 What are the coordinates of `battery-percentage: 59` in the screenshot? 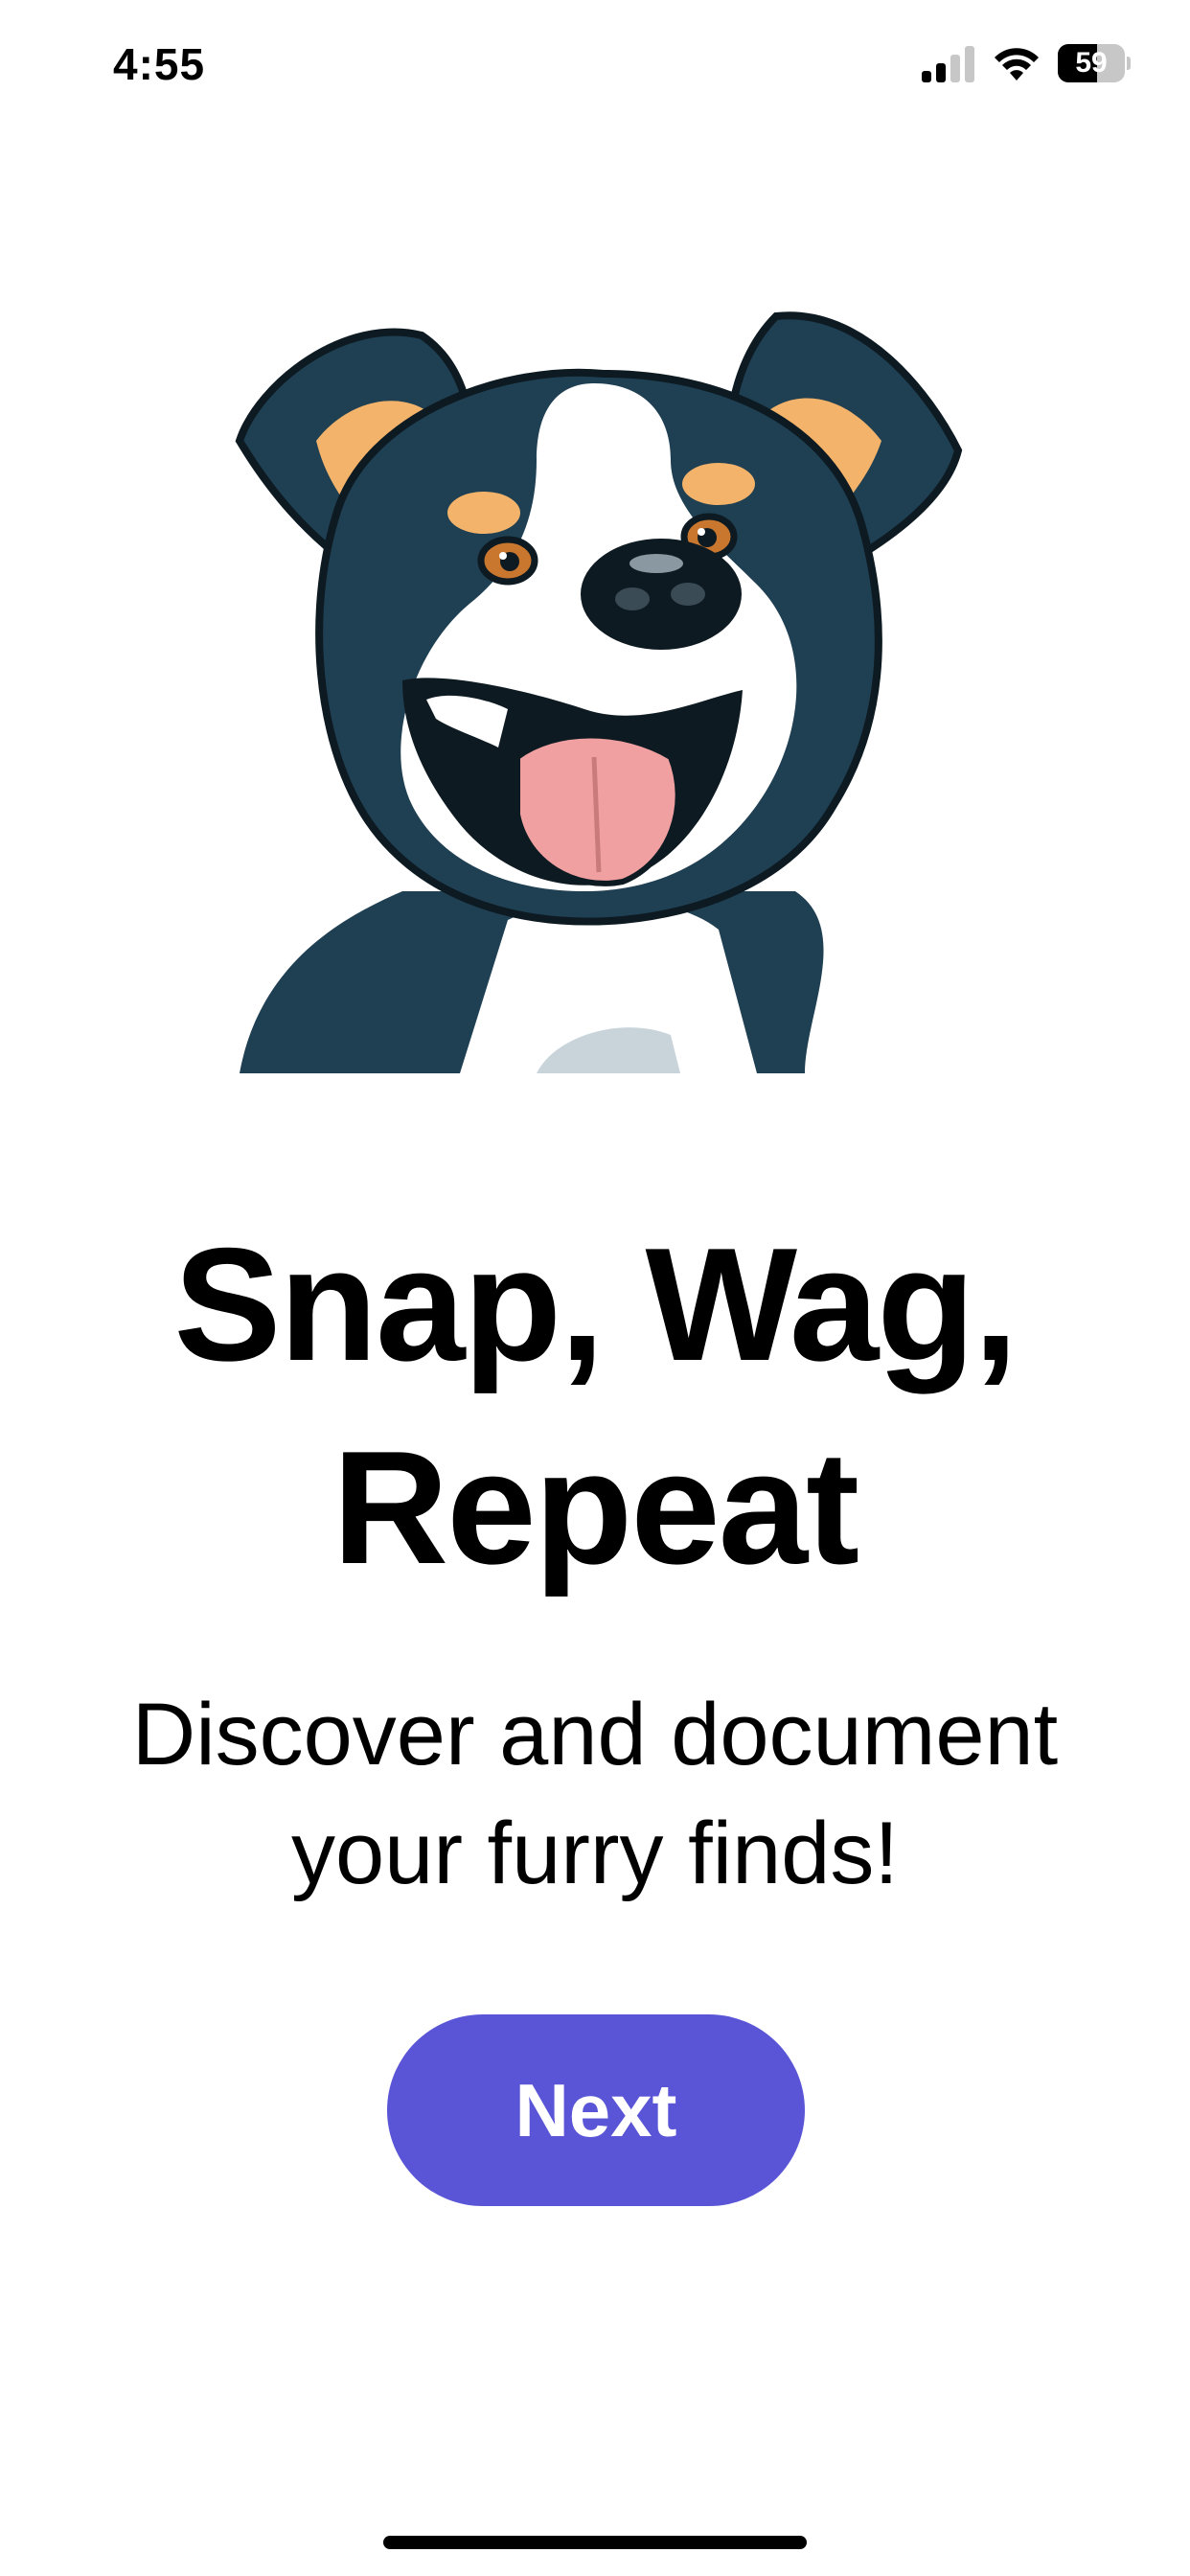 It's located at (1092, 63).